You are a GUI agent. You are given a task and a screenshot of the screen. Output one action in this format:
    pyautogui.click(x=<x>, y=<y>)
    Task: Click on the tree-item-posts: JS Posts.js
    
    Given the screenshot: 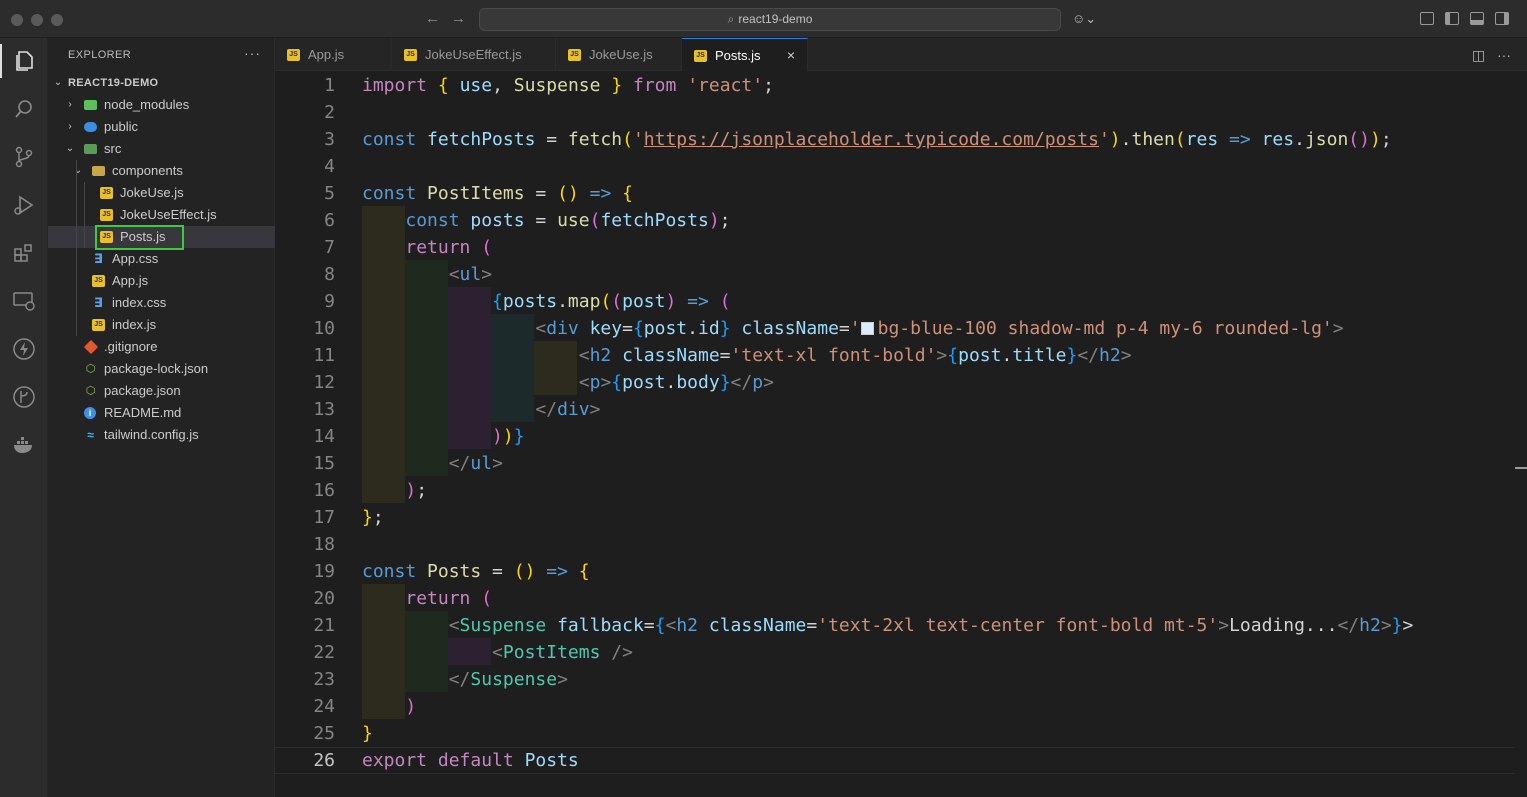 What is the action you would take?
    pyautogui.click(x=161, y=237)
    